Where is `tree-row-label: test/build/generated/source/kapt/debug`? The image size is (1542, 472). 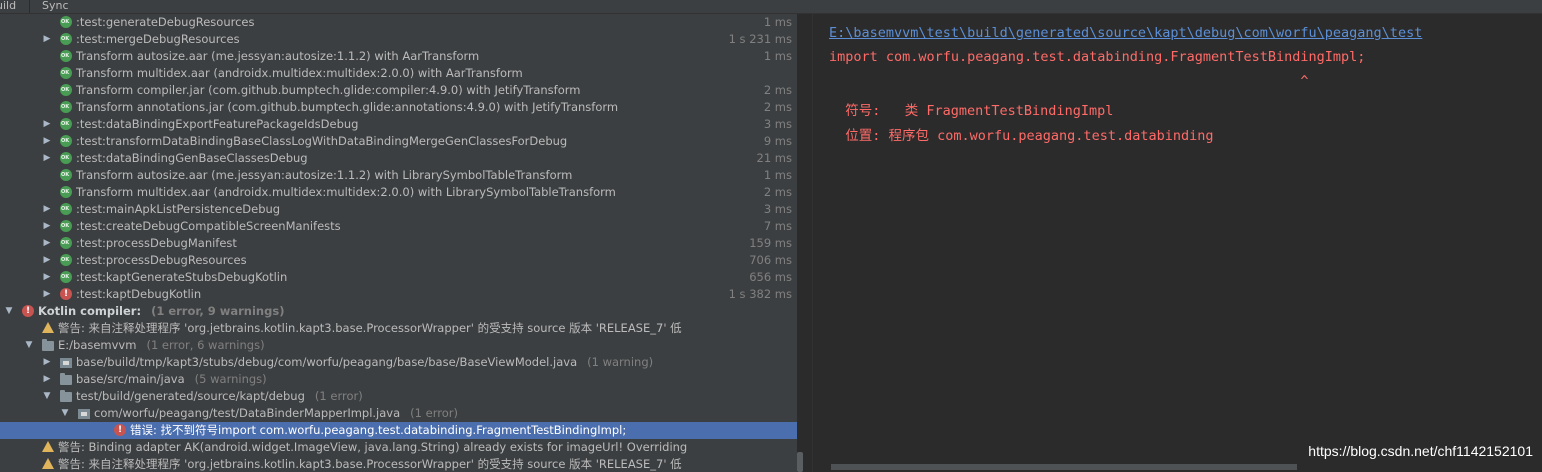 tree-row-label: test/build/generated/source/kapt/debug is located at coordinates (190, 396).